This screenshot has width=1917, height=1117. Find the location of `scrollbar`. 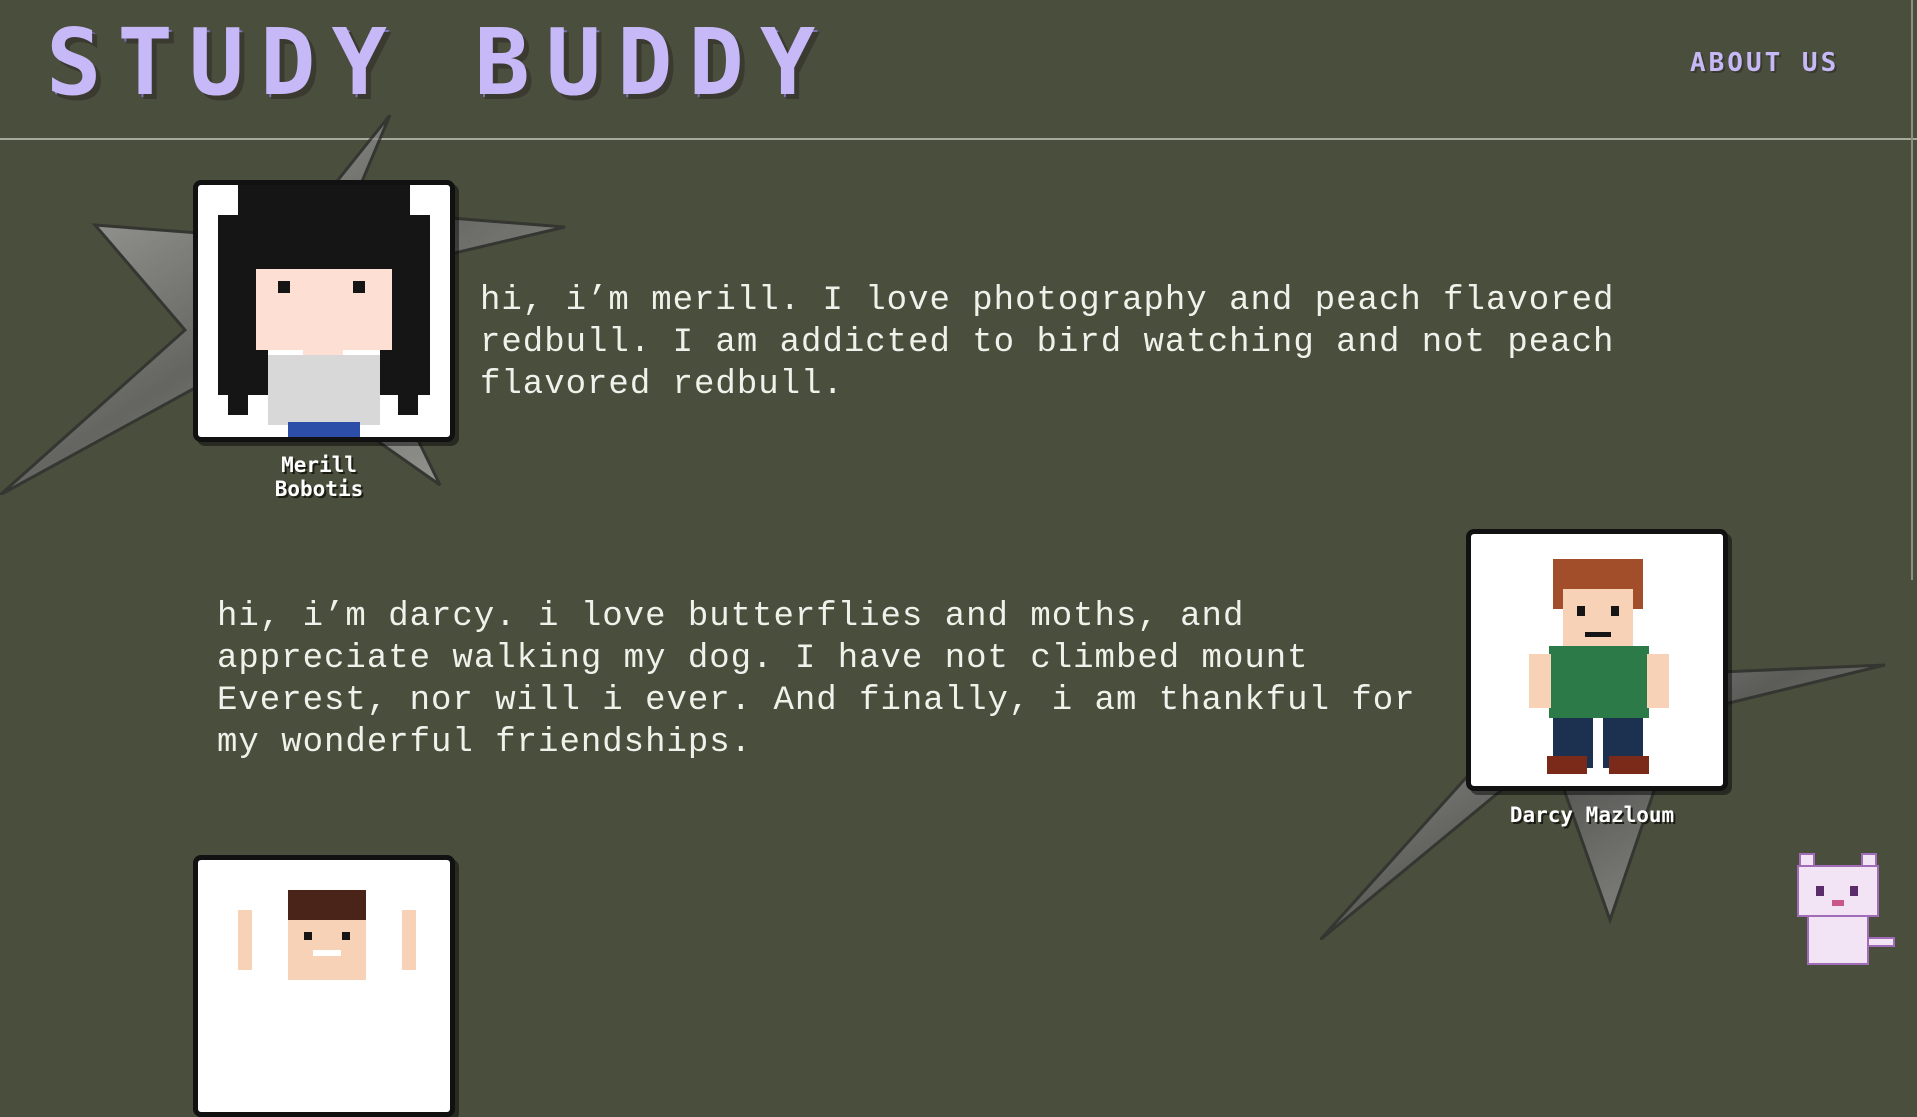

scrollbar is located at coordinates (1912, 290).